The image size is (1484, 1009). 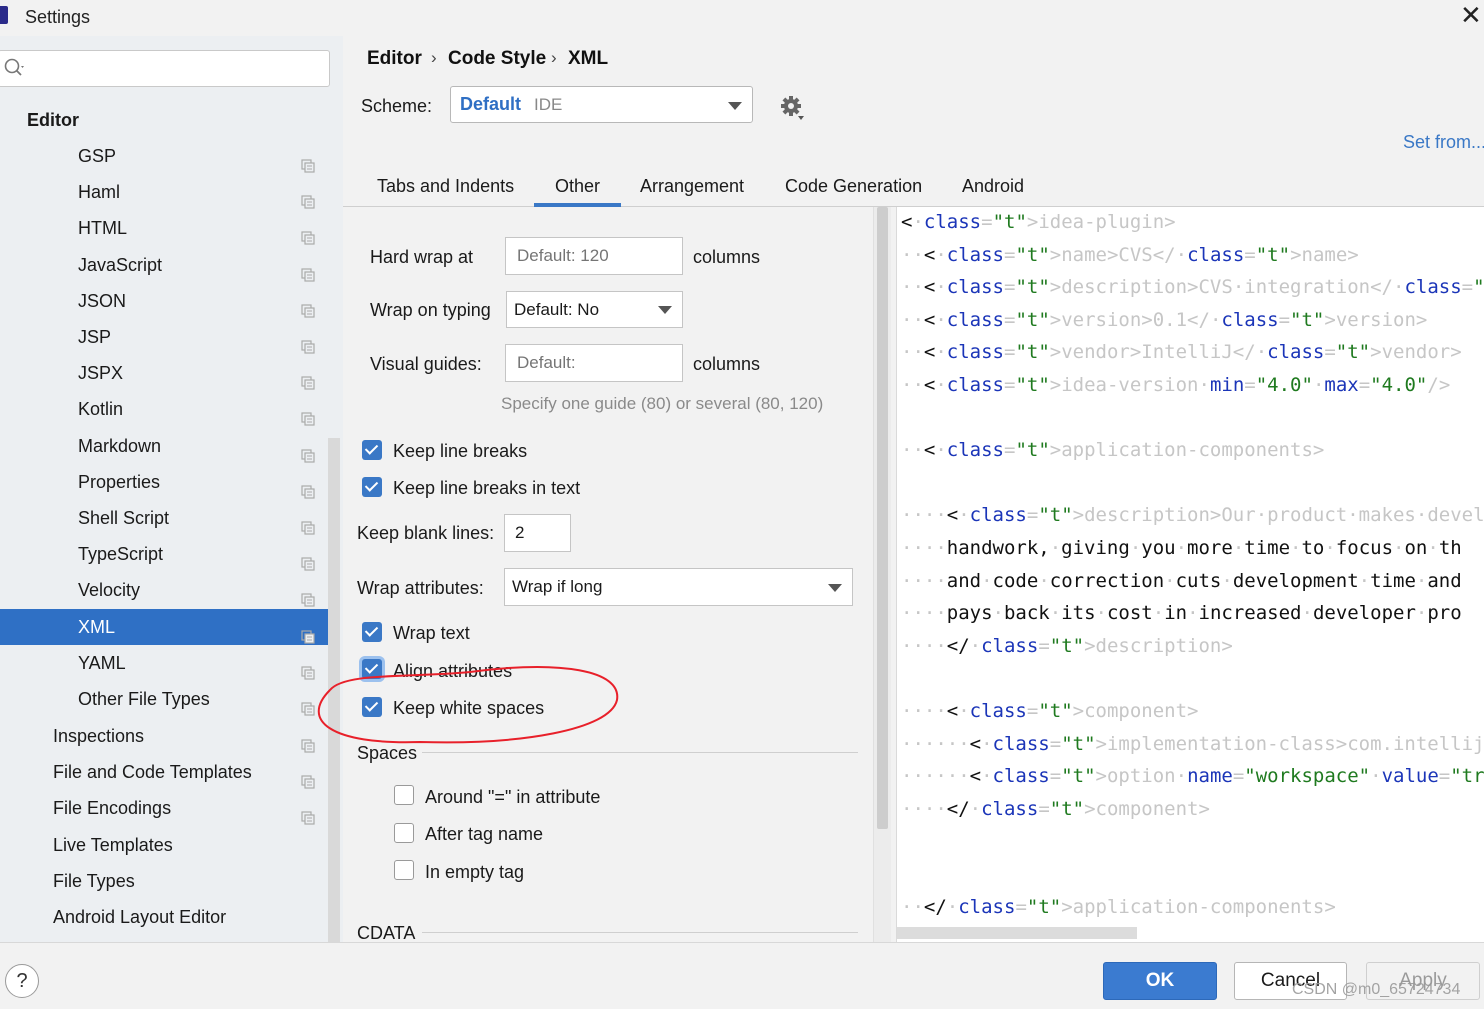 What do you see at coordinates (165, 228) in the screenshot?
I see `sidebar-item-html: HTML` at bounding box center [165, 228].